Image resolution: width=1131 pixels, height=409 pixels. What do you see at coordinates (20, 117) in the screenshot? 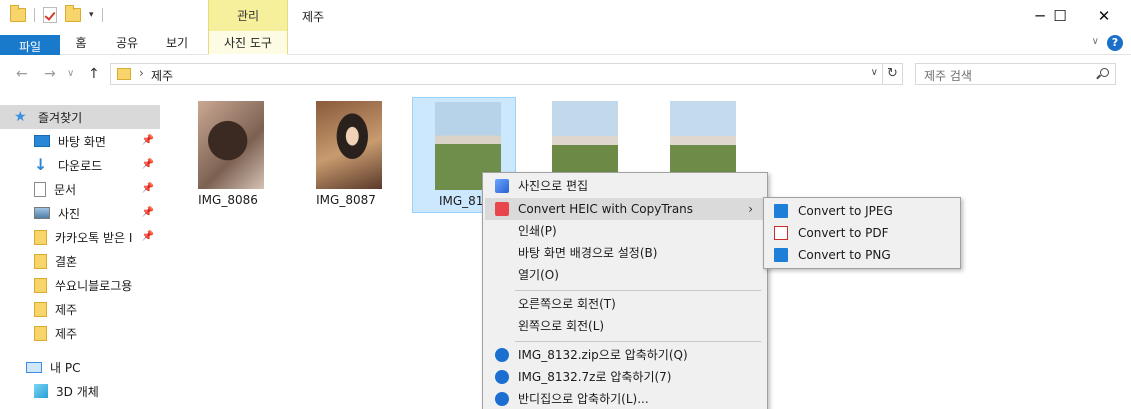
I see `star-icon: ★` at bounding box center [20, 117].